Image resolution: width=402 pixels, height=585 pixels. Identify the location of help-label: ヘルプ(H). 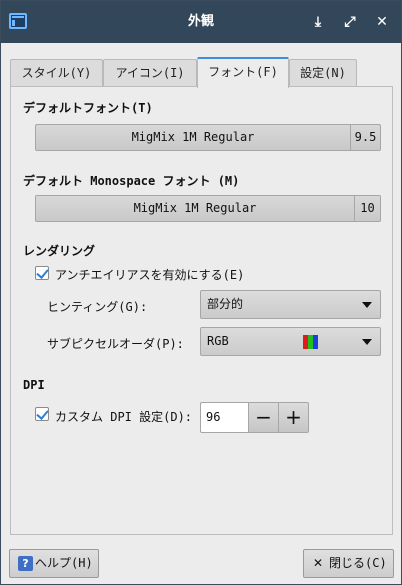
(64, 563).